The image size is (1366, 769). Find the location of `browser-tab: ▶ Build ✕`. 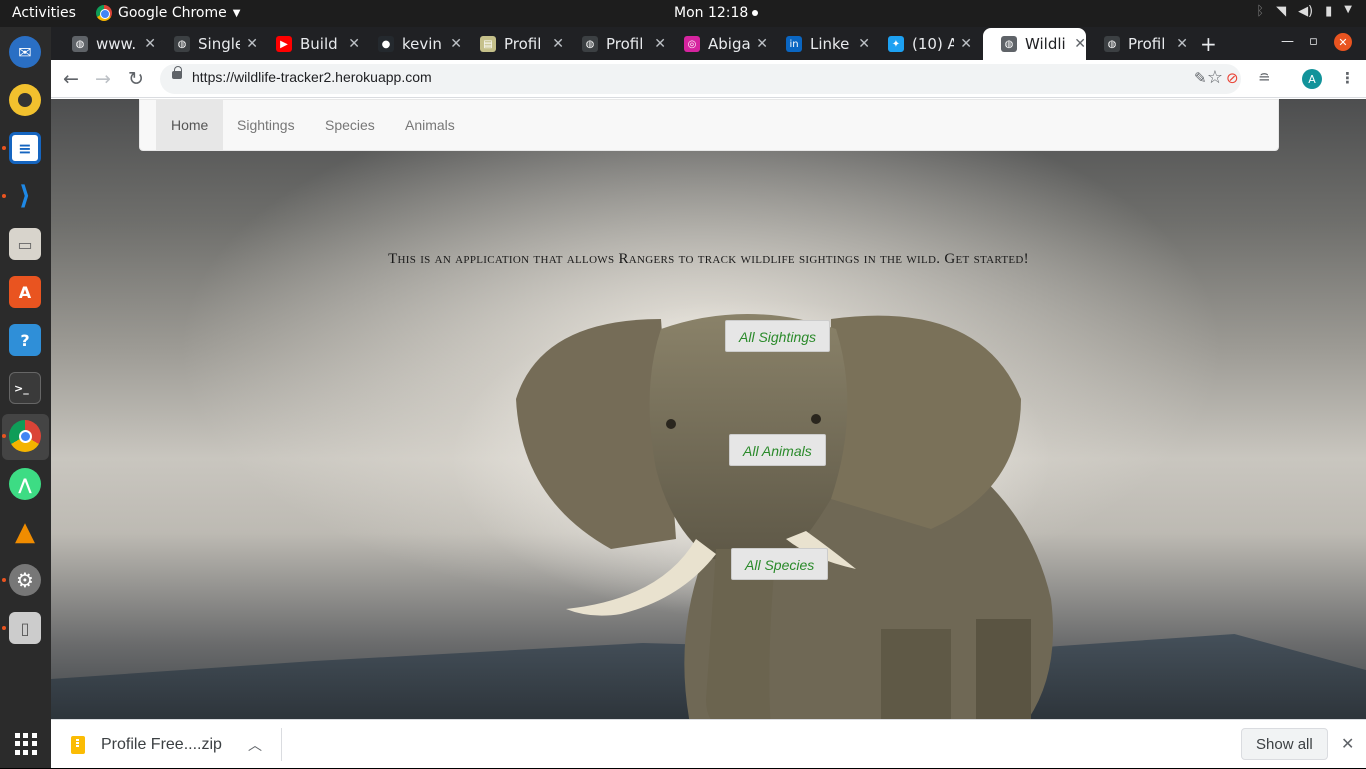

browser-tab: ▶ Build ✕ is located at coordinates (309, 44).